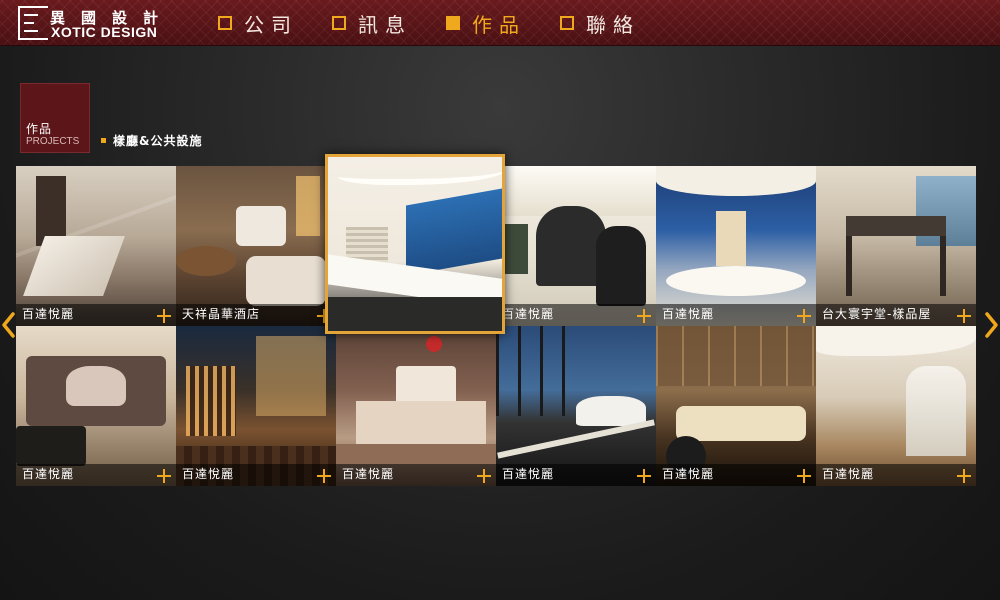 This screenshot has width=1000, height=600. What do you see at coordinates (613, 24) in the screenshot?
I see `nav-item-label: 聯絡` at bounding box center [613, 24].